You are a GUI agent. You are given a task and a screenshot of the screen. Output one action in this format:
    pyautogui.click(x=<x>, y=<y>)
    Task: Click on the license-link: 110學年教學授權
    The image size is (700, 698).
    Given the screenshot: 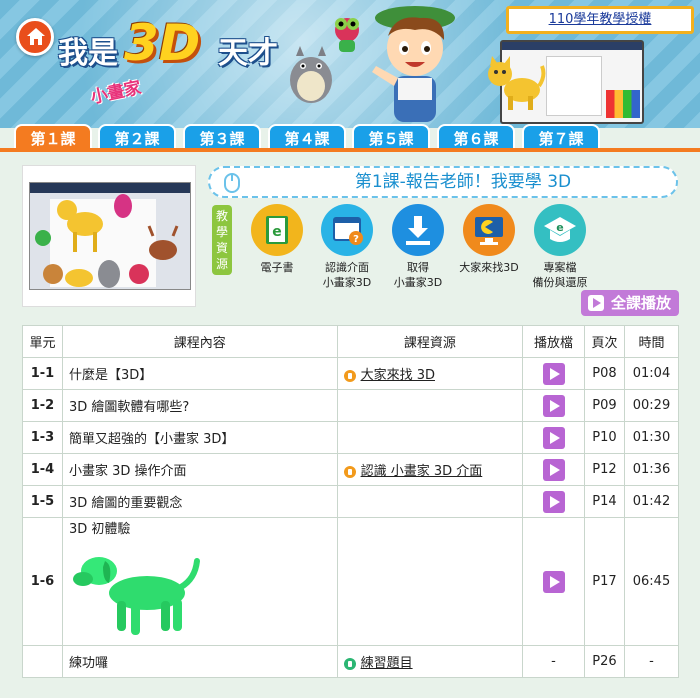 What is the action you would take?
    pyautogui.click(x=600, y=19)
    